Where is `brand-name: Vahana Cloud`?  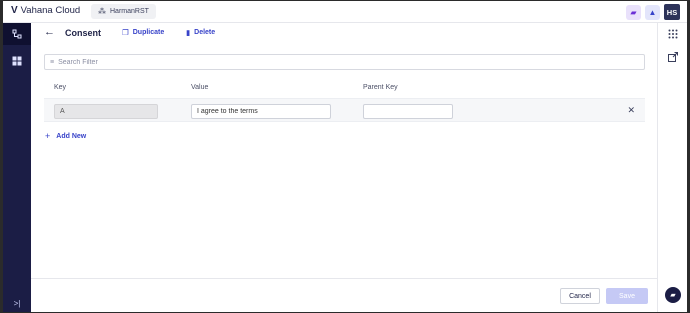
brand-name: Vahana Cloud is located at coordinates (50, 10).